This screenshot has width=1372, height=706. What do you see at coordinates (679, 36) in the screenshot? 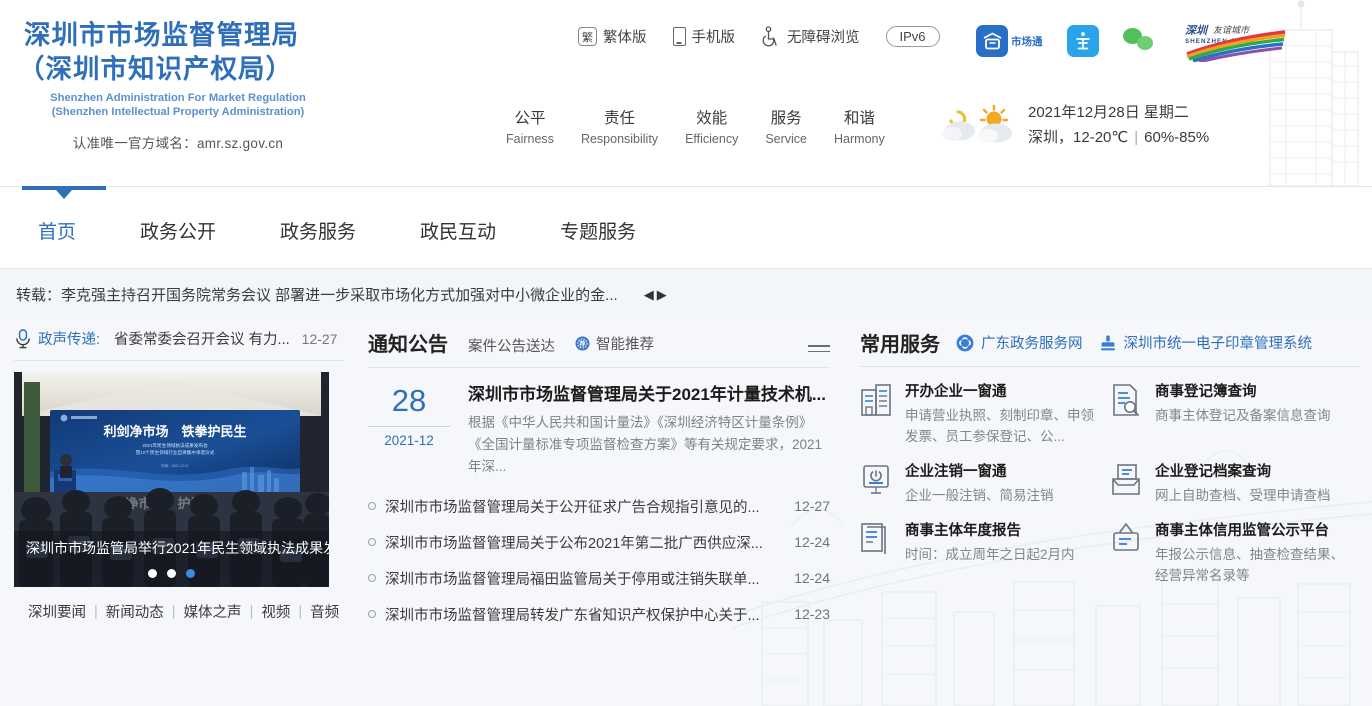
I see `mobile-phone-icon` at bounding box center [679, 36].